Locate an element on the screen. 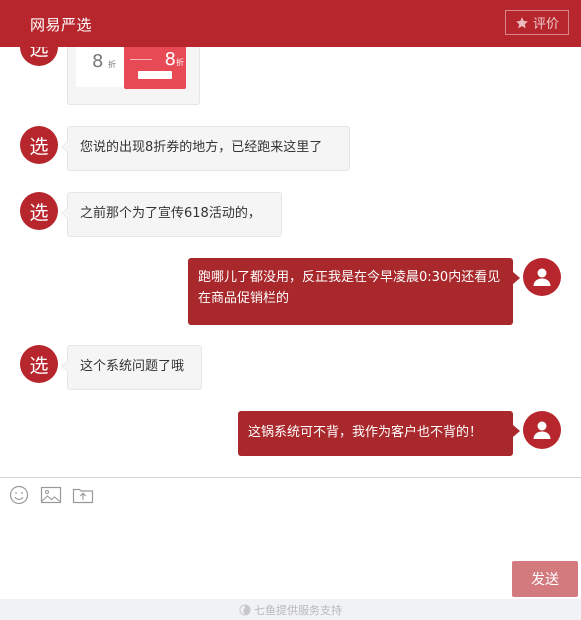  page-title: 网易严选 is located at coordinates (61, 25).